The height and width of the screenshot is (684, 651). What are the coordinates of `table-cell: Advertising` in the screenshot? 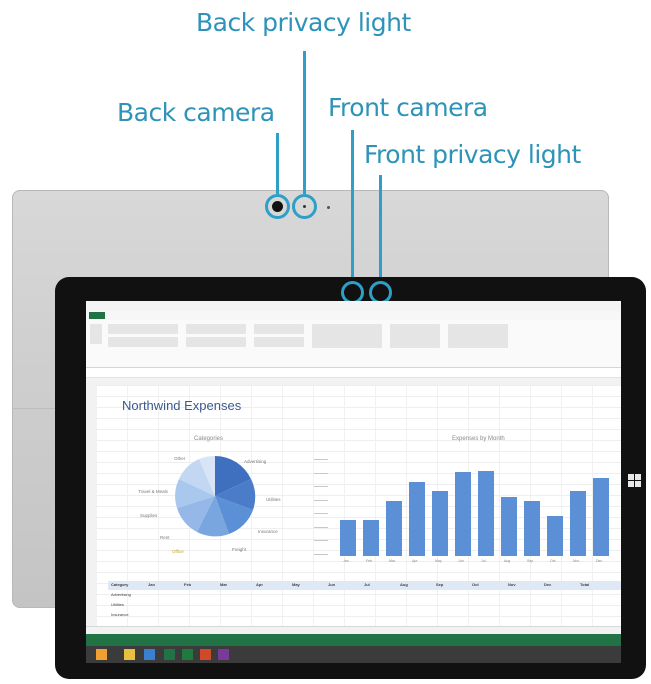 It's located at (121, 594).